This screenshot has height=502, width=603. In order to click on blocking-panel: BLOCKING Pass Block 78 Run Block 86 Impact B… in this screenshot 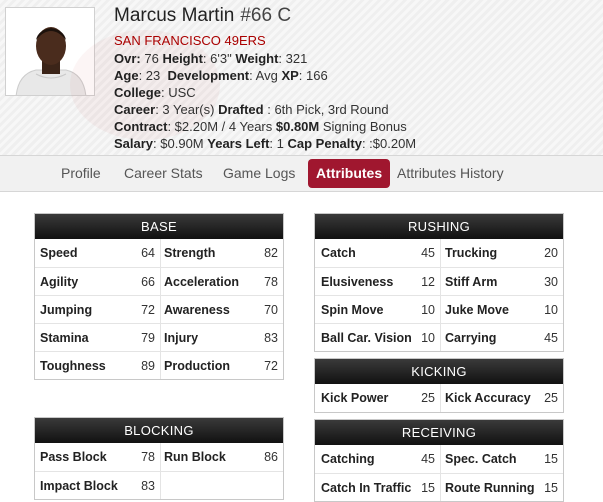, I will do `click(159, 458)`.